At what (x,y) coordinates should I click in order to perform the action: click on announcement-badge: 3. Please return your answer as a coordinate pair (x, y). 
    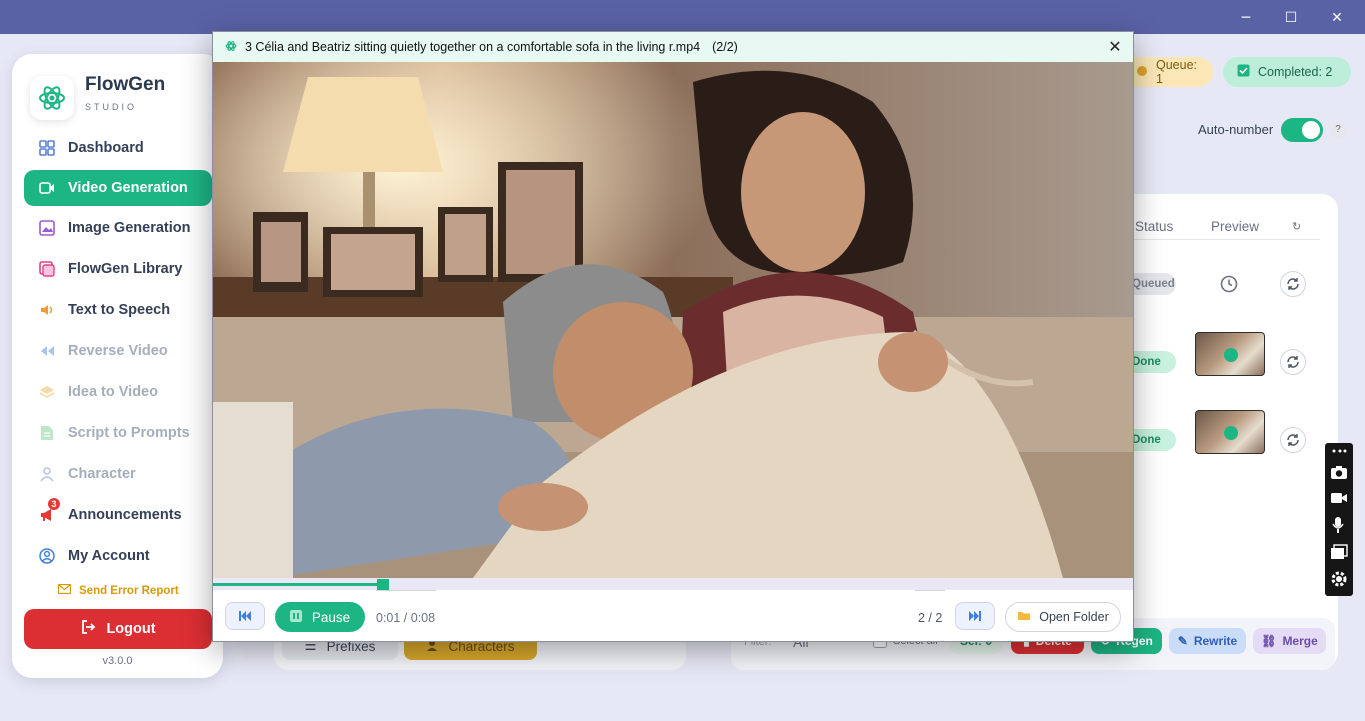
    Looking at the image, I should click on (54, 504).